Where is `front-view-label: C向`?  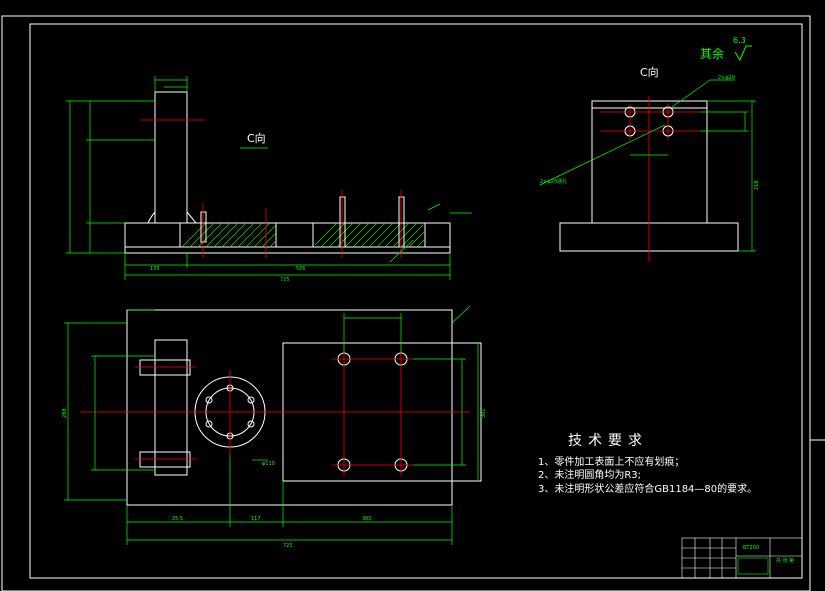 front-view-label: C向 is located at coordinates (256, 138).